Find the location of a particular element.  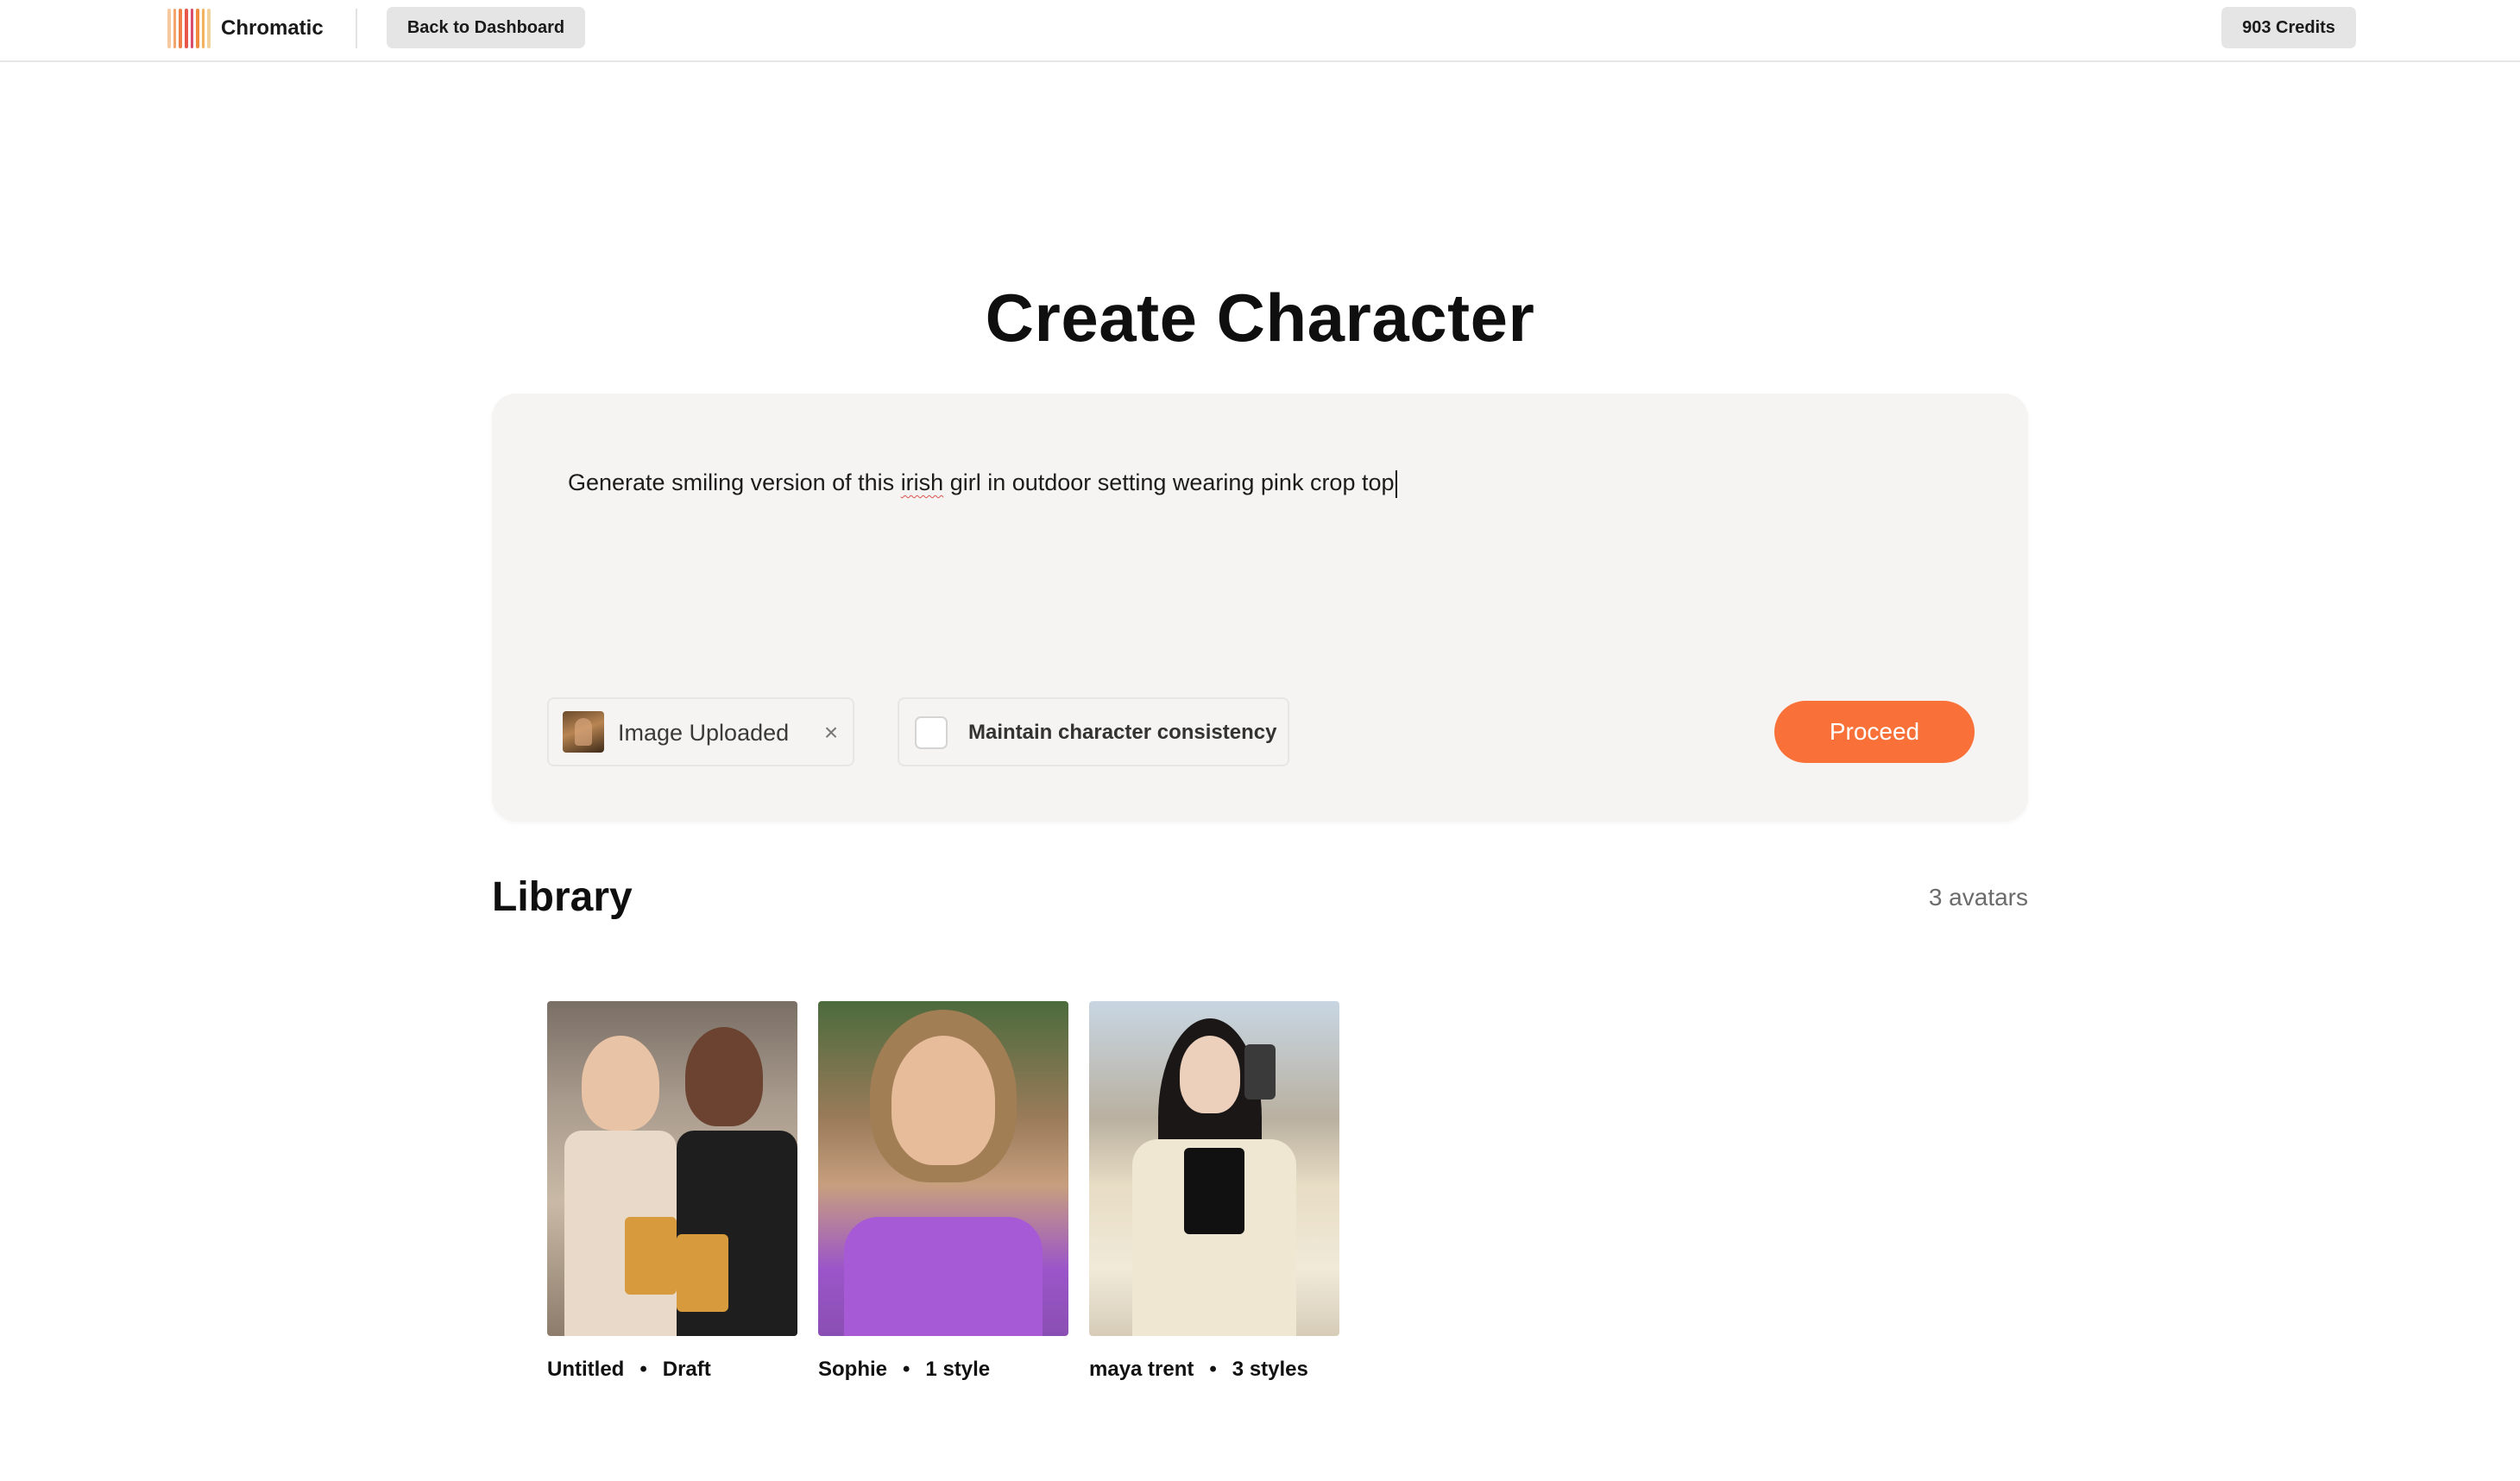

consistency-checkbox is located at coordinates (931, 732).